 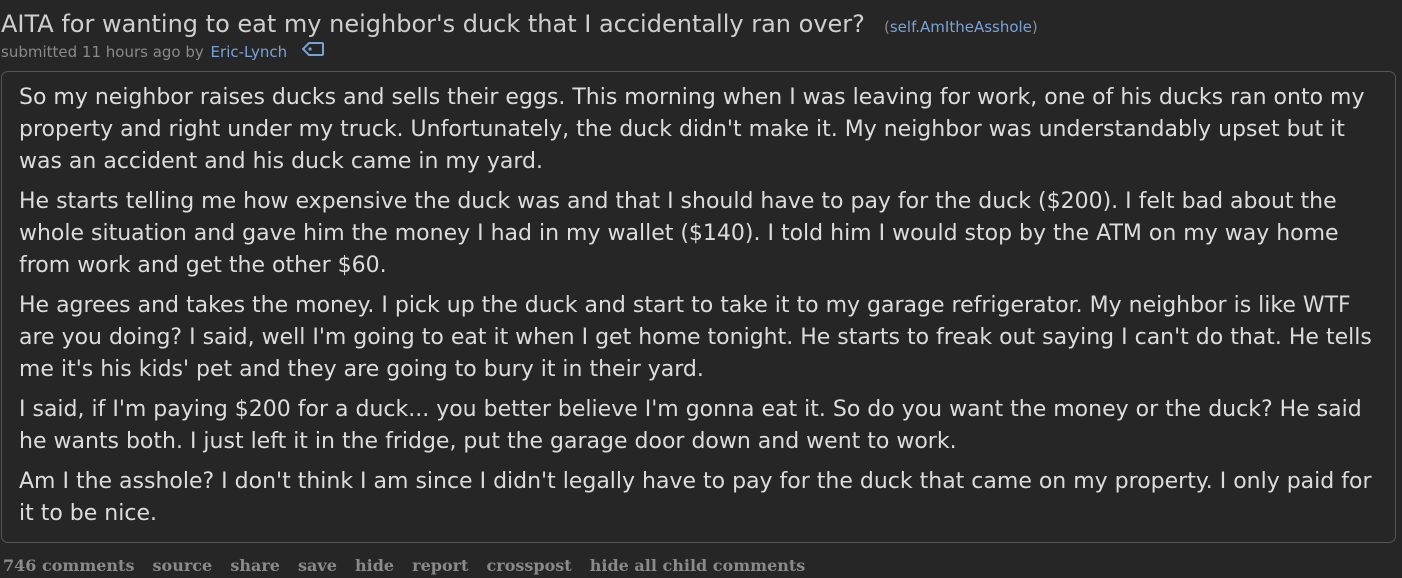 I want to click on share-link: share, so click(x=255, y=565).